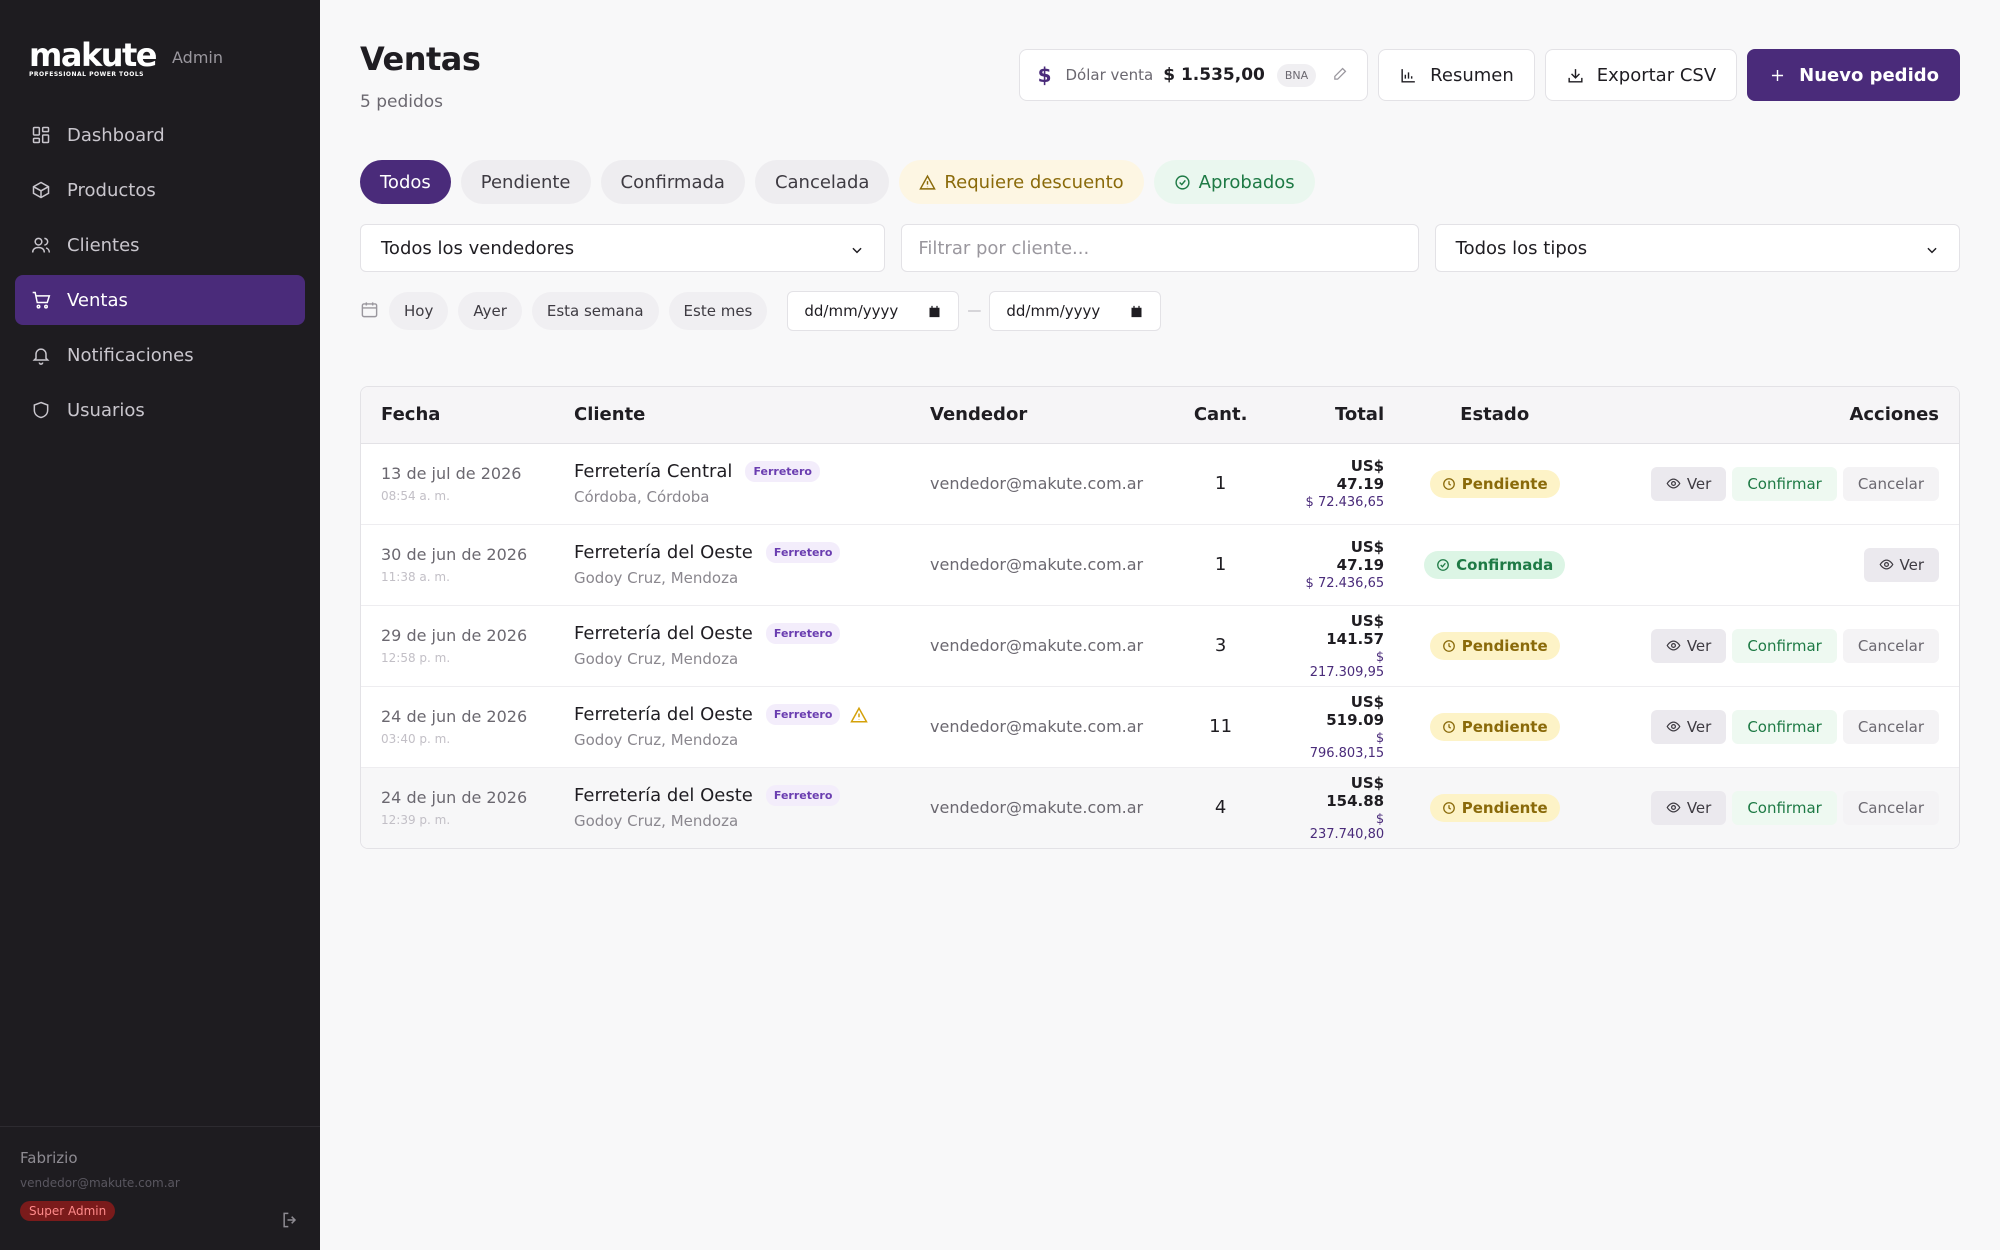  What do you see at coordinates (822, 182) in the screenshot?
I see `tab-cancelada: Cancelada` at bounding box center [822, 182].